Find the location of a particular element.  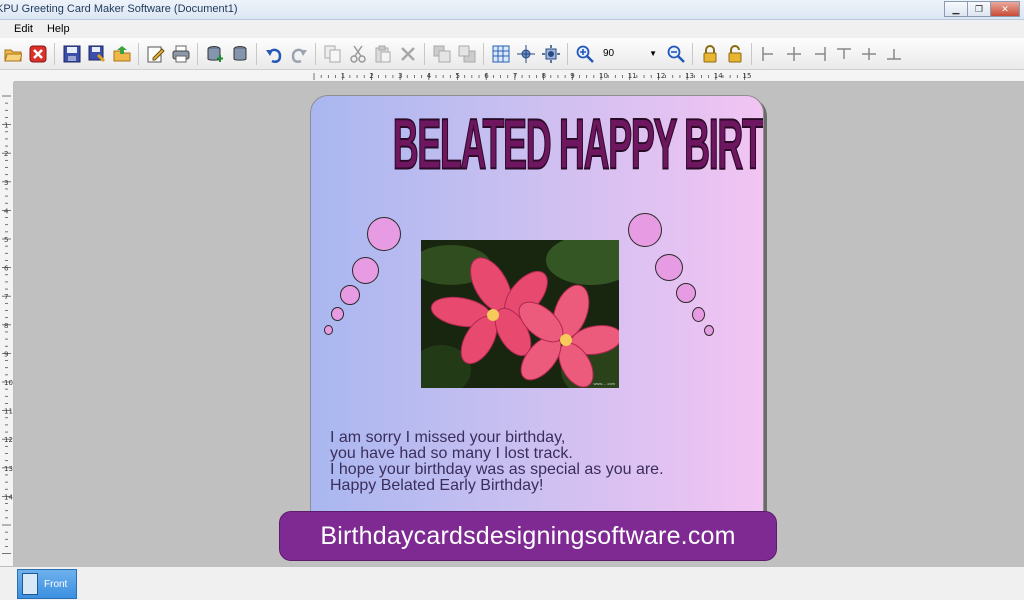

undo-button is located at coordinates (274, 54).